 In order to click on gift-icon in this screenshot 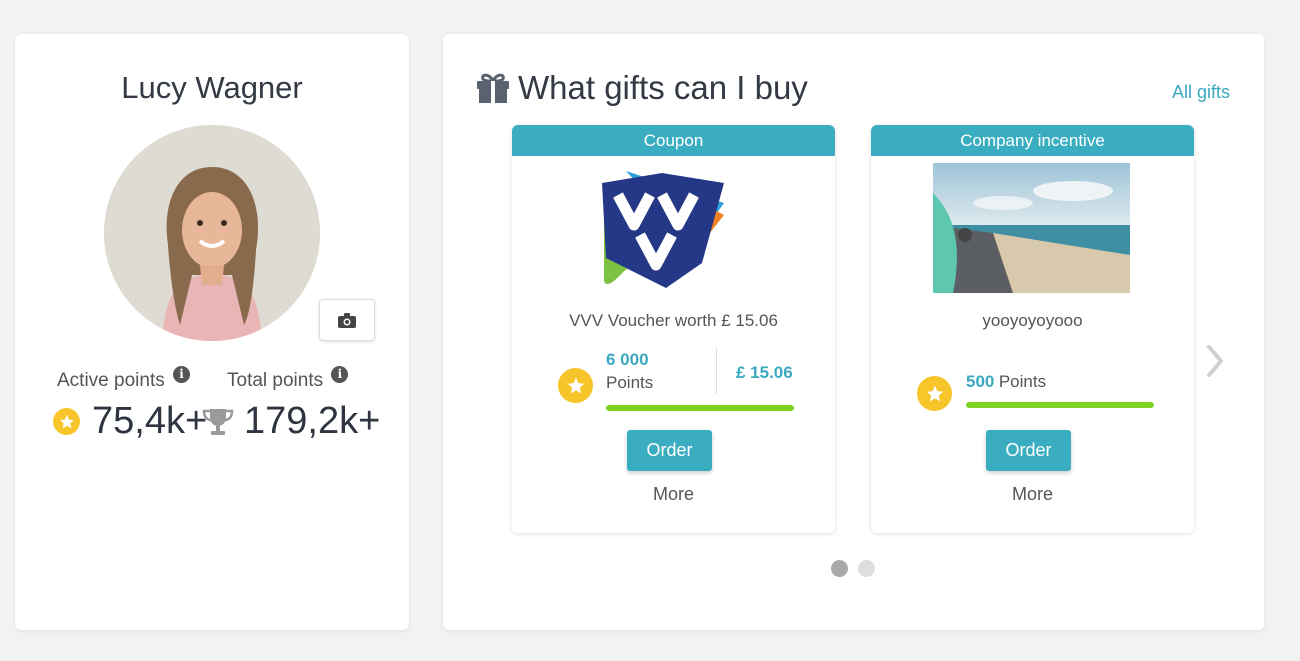, I will do `click(493, 88)`.